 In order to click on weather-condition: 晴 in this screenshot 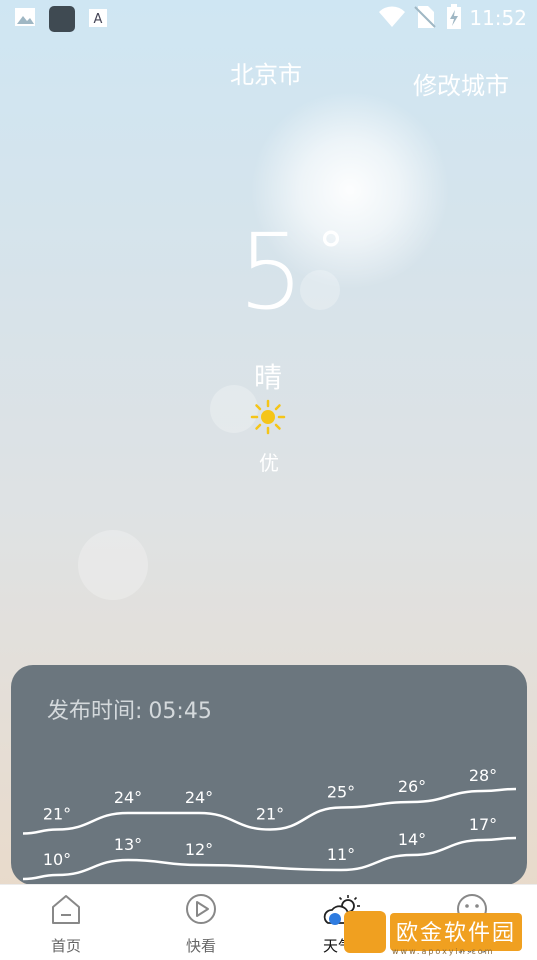, I will do `click(268, 377)`.